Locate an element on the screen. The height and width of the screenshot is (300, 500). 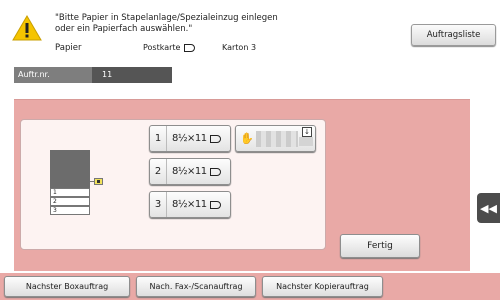
machine-illustration: 1 2 3 is located at coordinates (70, 183).